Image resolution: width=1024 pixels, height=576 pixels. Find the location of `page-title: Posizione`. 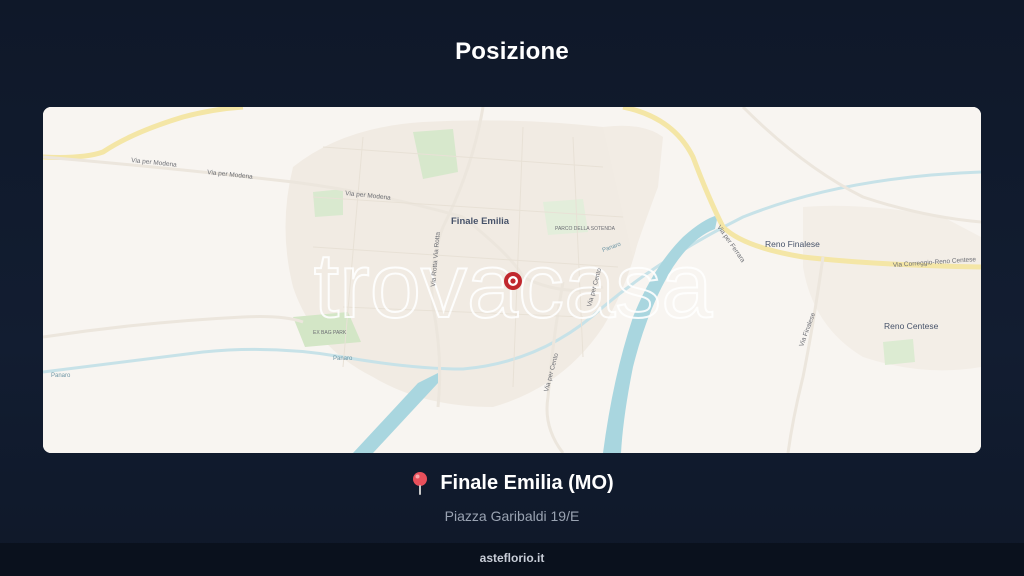

page-title: Posizione is located at coordinates (512, 51).